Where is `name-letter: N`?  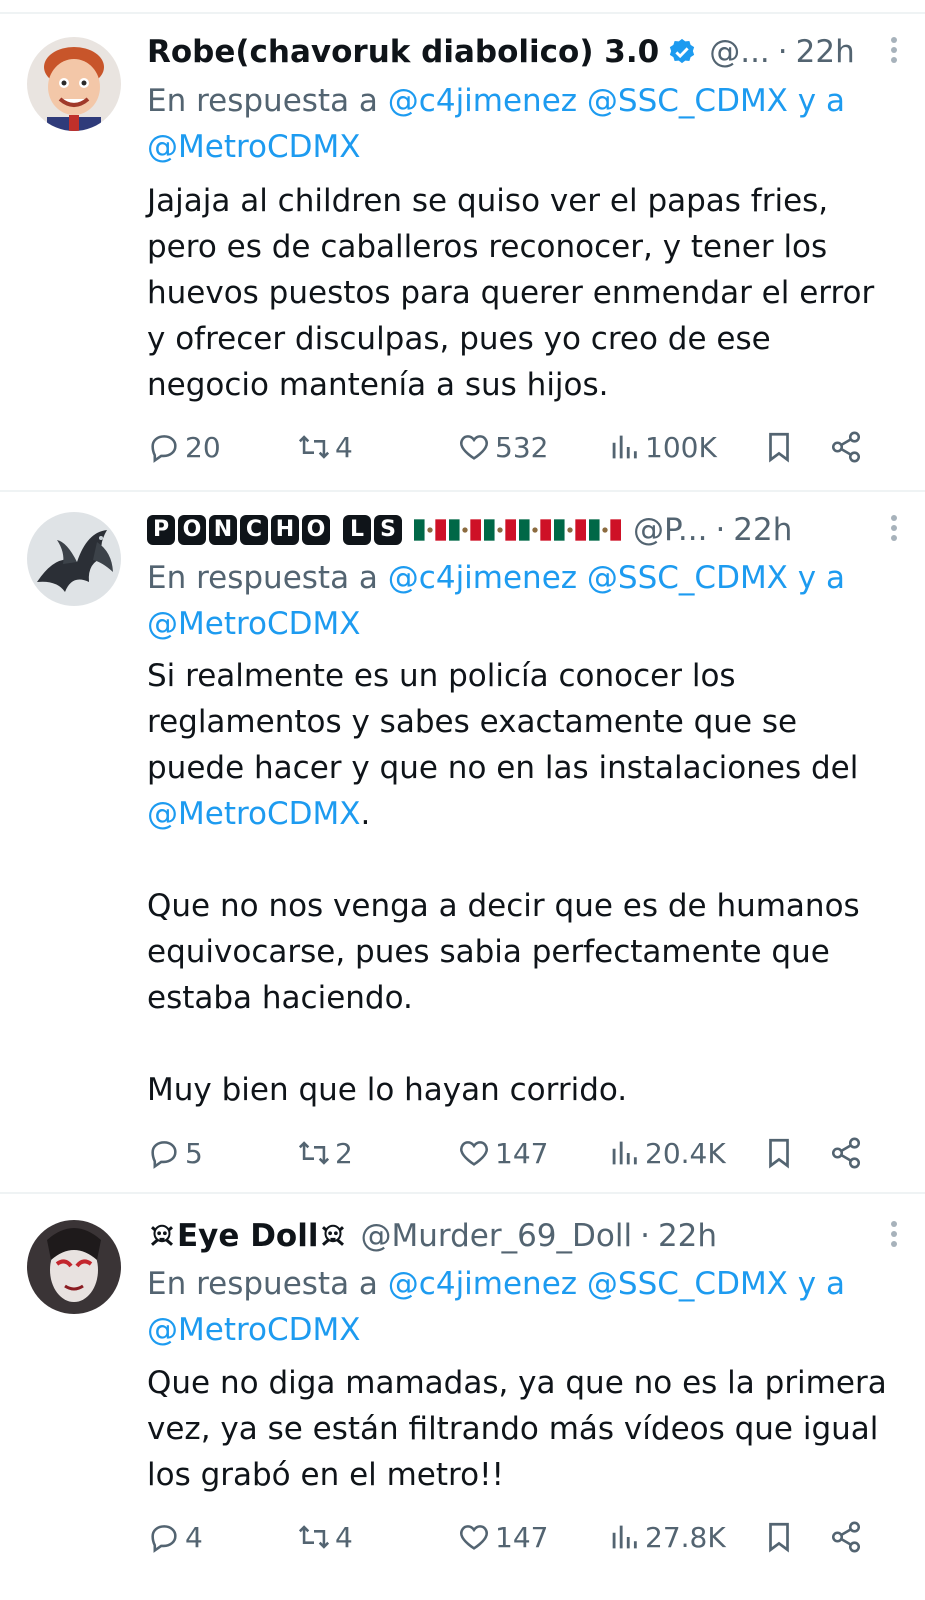 name-letter: N is located at coordinates (223, 530).